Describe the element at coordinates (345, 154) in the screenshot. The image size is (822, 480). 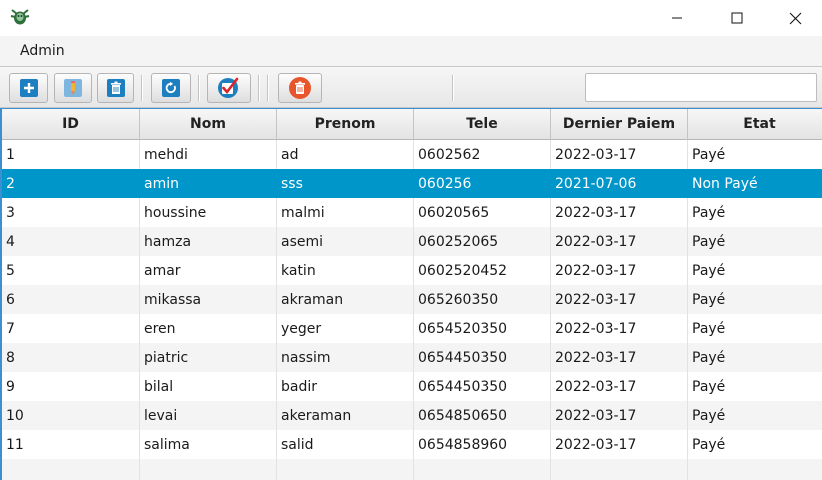
I see `cell-prenom: ad` at that location.